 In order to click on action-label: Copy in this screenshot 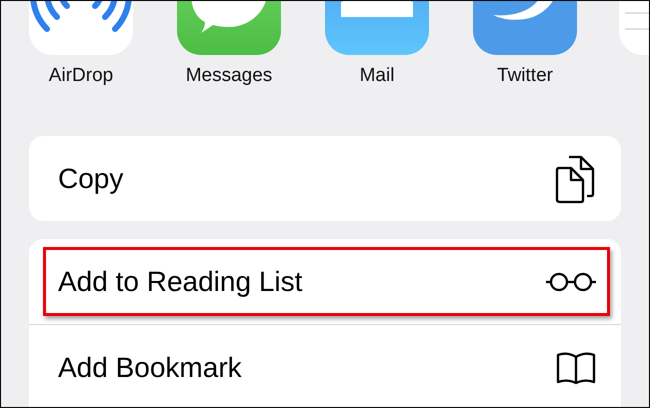, I will do `click(91, 178)`.